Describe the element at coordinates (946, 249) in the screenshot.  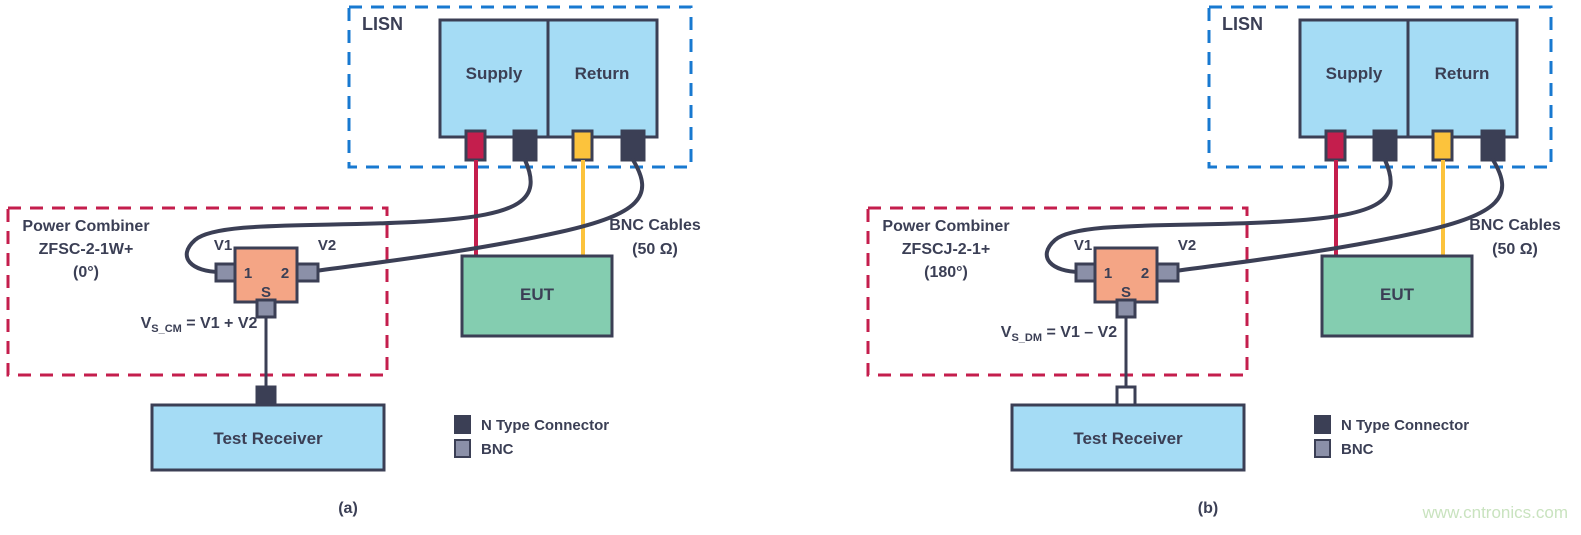
I see `combiner-part-number-b: ZFSCJ-2-1+` at that location.